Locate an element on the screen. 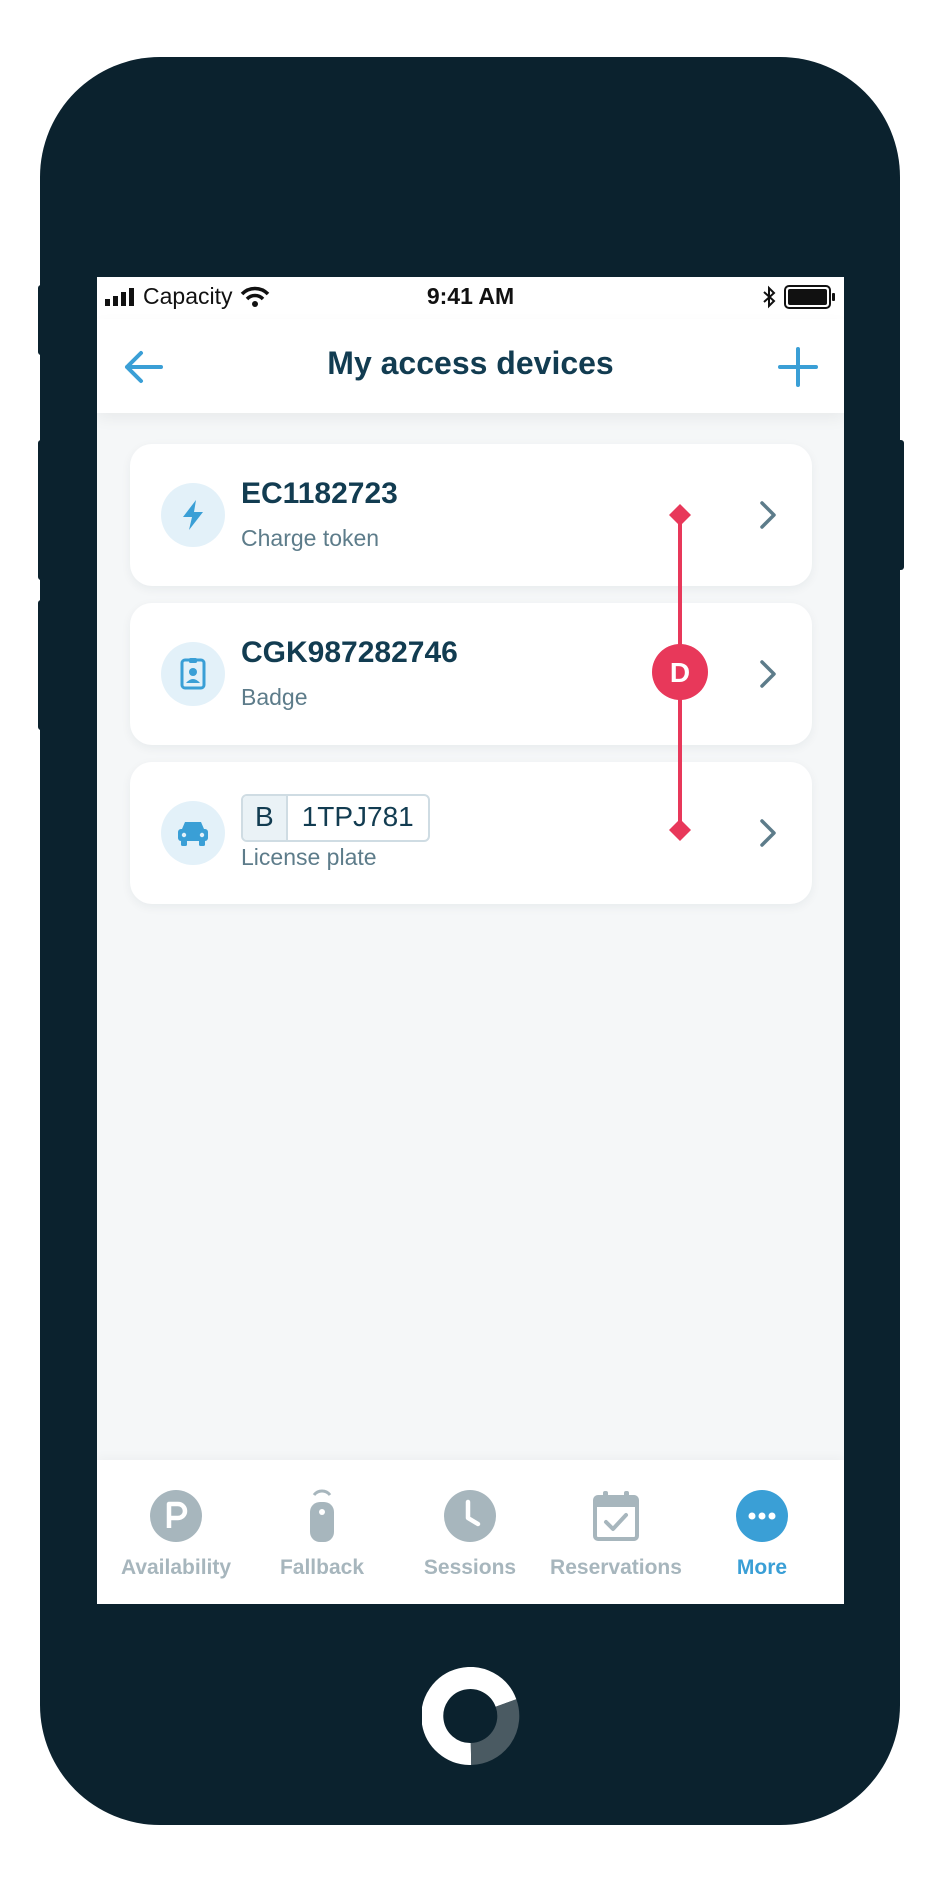 The image size is (948, 1892). tab-label: Availability is located at coordinates (176, 1567).